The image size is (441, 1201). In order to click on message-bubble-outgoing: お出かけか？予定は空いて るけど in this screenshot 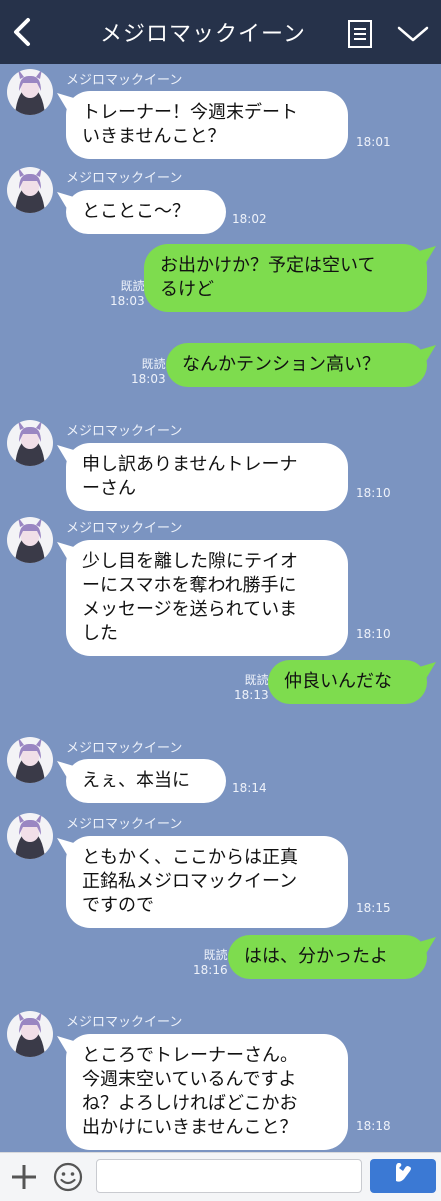, I will do `click(285, 278)`.